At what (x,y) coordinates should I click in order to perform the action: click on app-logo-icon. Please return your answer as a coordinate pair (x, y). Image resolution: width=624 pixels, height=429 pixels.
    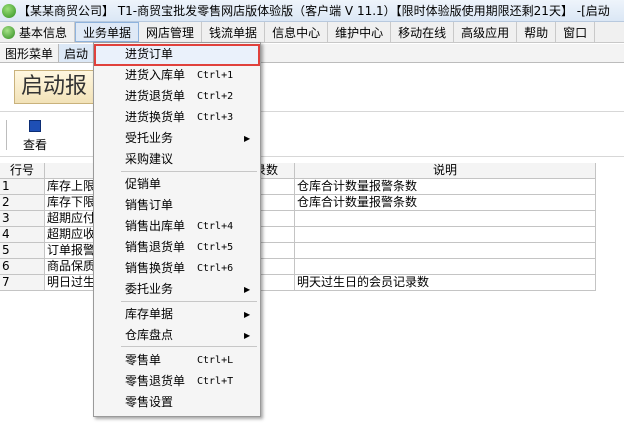
    Looking at the image, I should click on (9, 10).